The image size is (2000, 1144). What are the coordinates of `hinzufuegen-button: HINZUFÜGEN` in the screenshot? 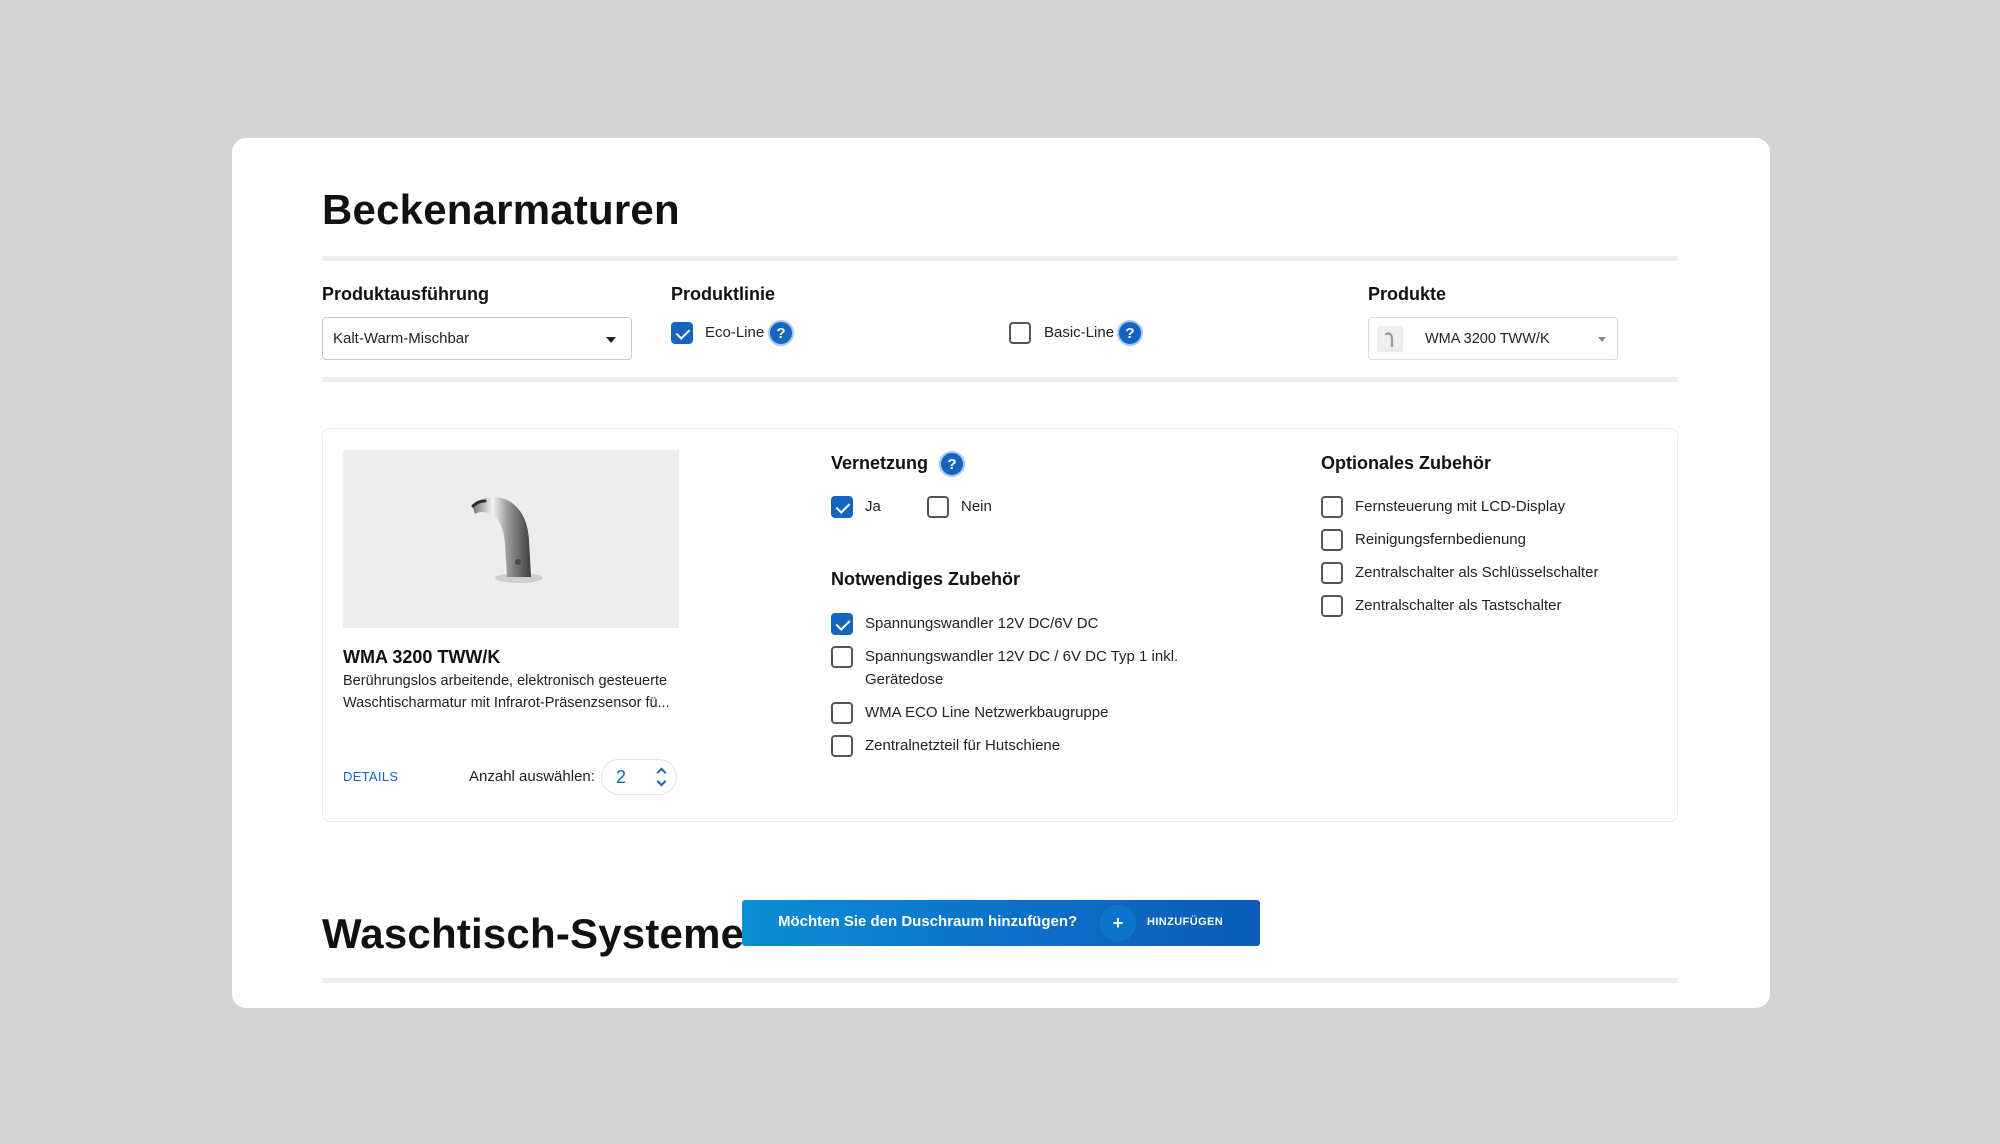 It's located at (1185, 922).